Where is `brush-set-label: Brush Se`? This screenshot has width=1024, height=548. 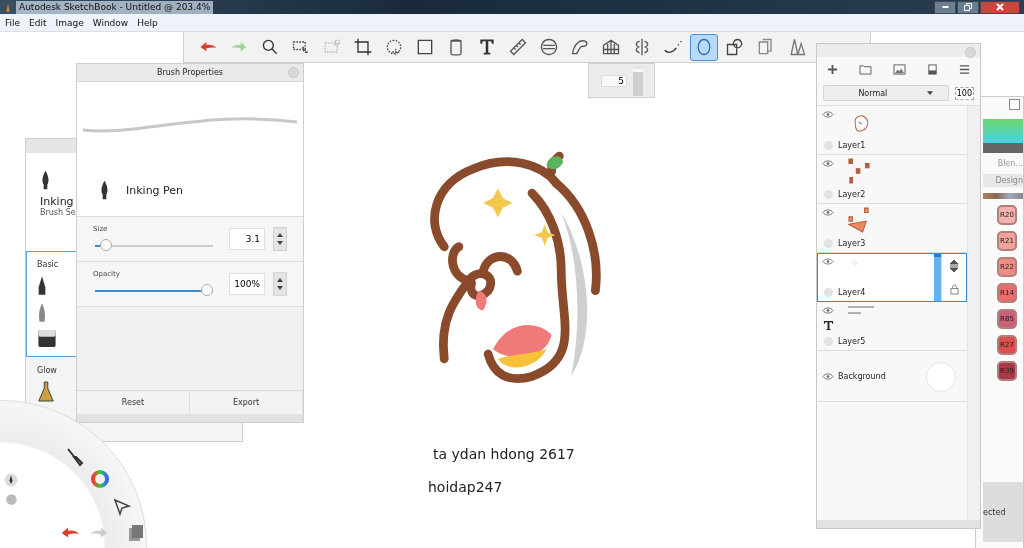 brush-set-label: Brush Se is located at coordinates (58, 212).